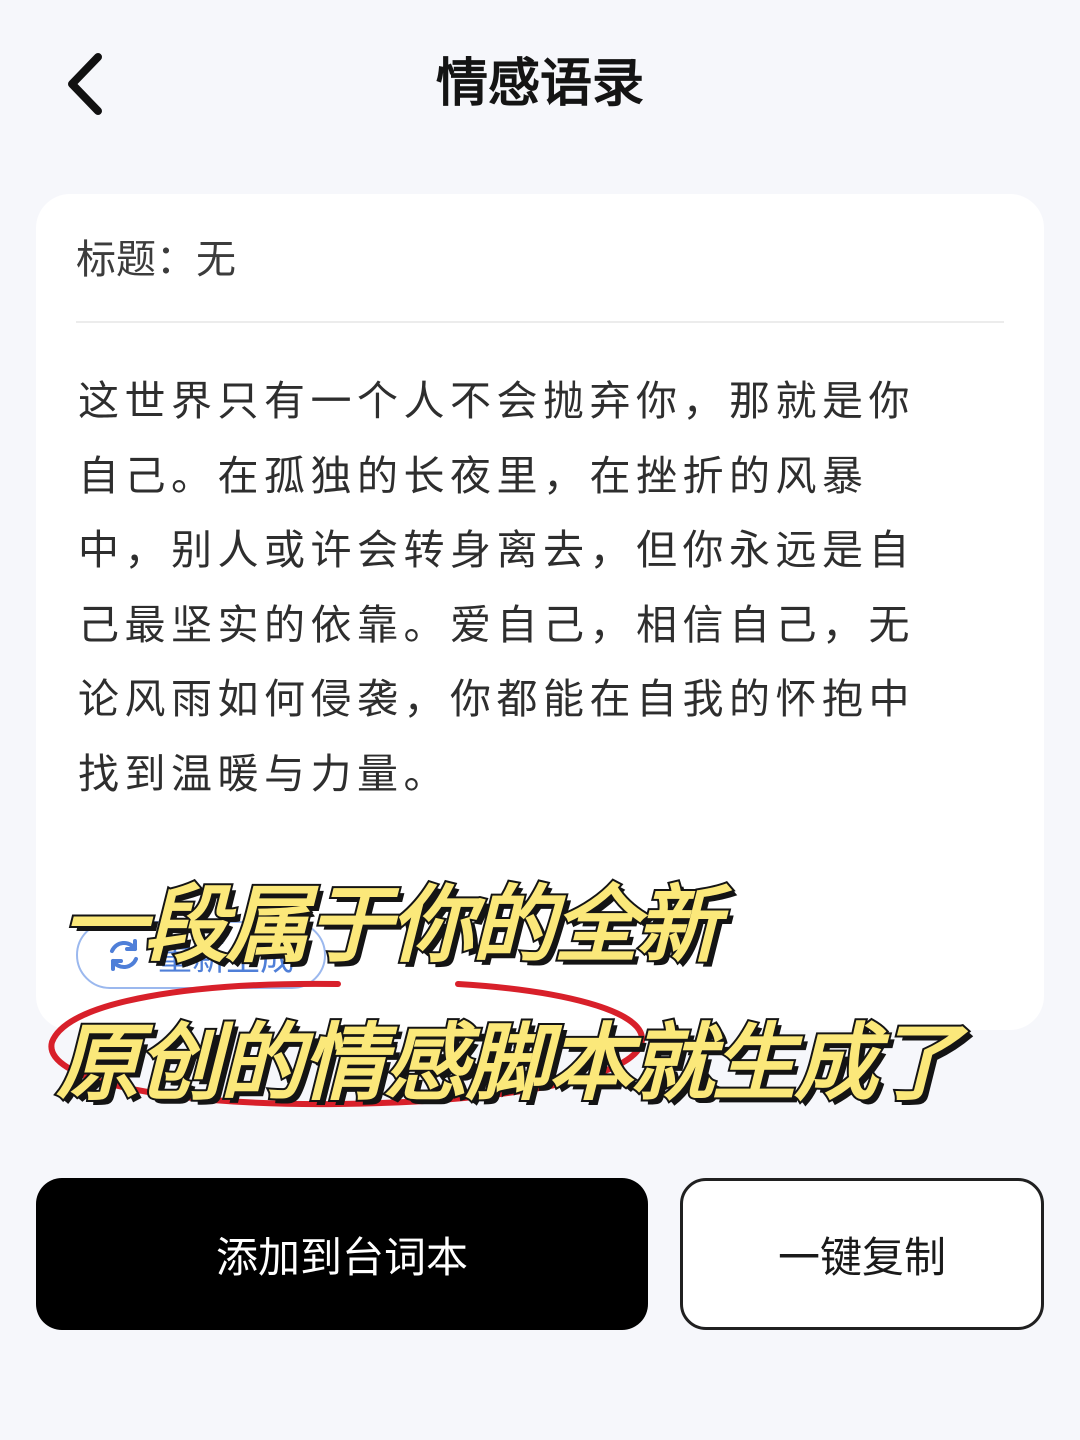 This screenshot has width=1080, height=1440. Describe the element at coordinates (342, 1254) in the screenshot. I see `add-to-script-button: 添加到台词本` at that location.